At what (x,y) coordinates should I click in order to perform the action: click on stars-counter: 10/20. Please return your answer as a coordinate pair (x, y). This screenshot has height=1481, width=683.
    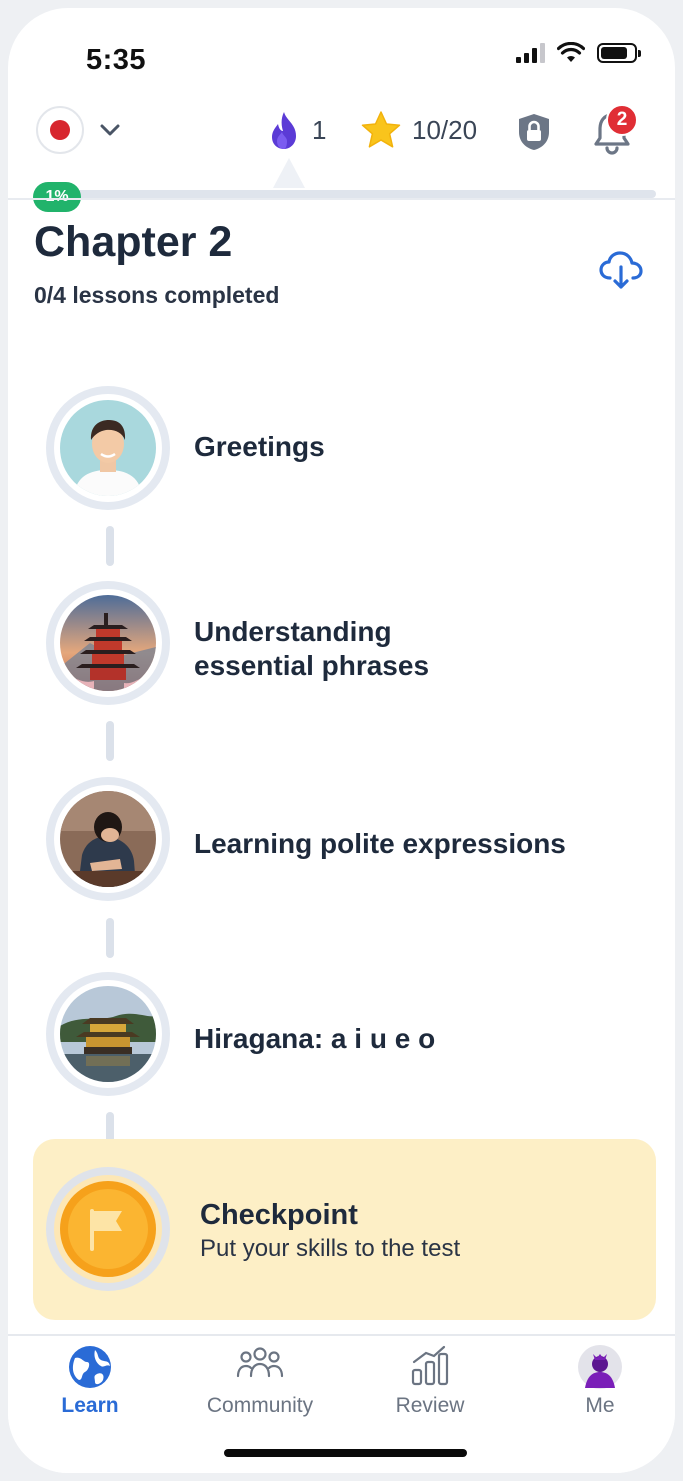
    Looking at the image, I should click on (418, 130).